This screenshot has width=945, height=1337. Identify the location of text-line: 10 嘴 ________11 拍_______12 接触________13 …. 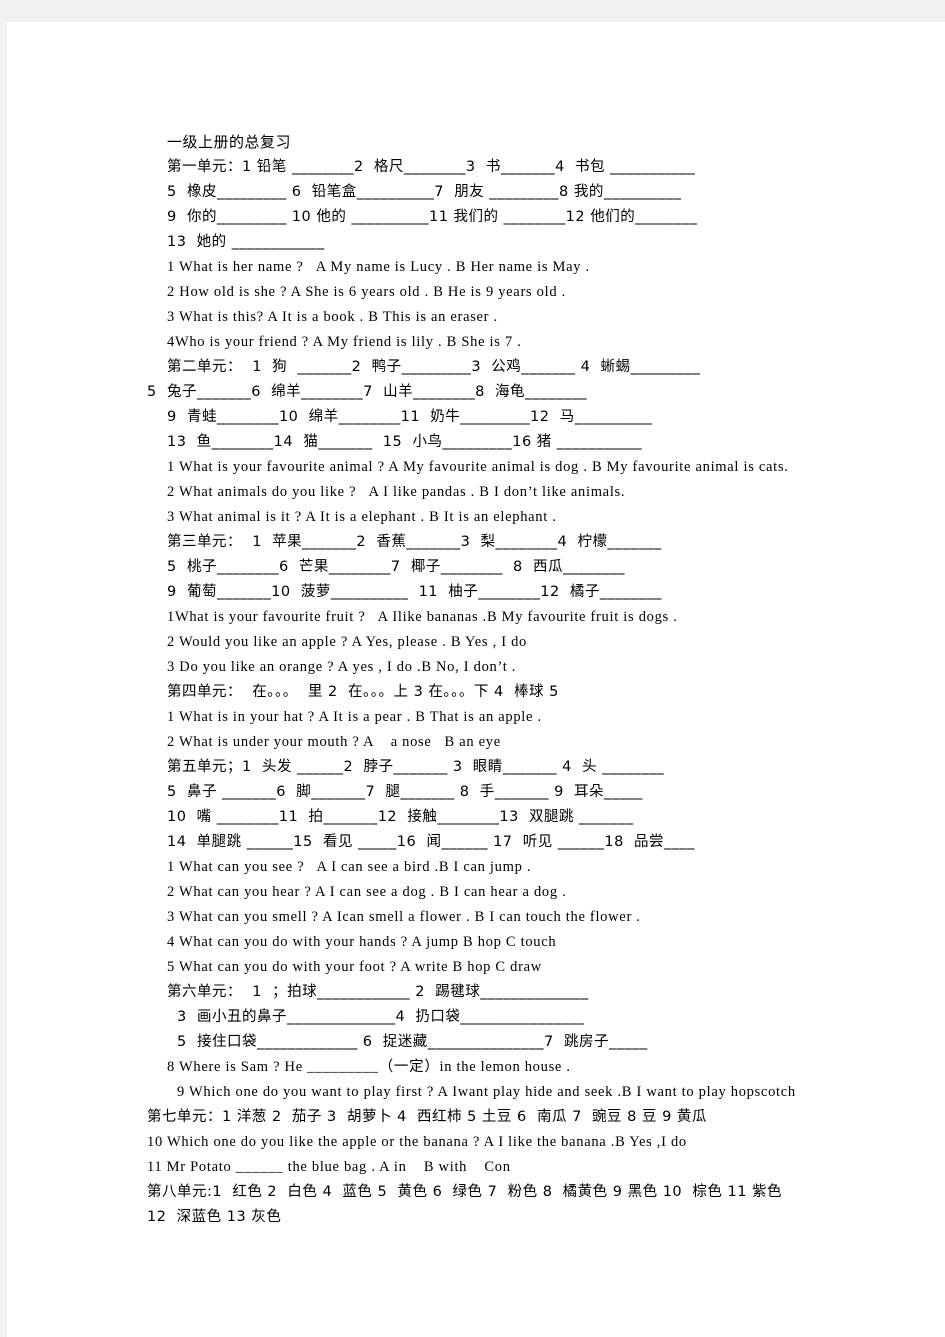
(400, 817).